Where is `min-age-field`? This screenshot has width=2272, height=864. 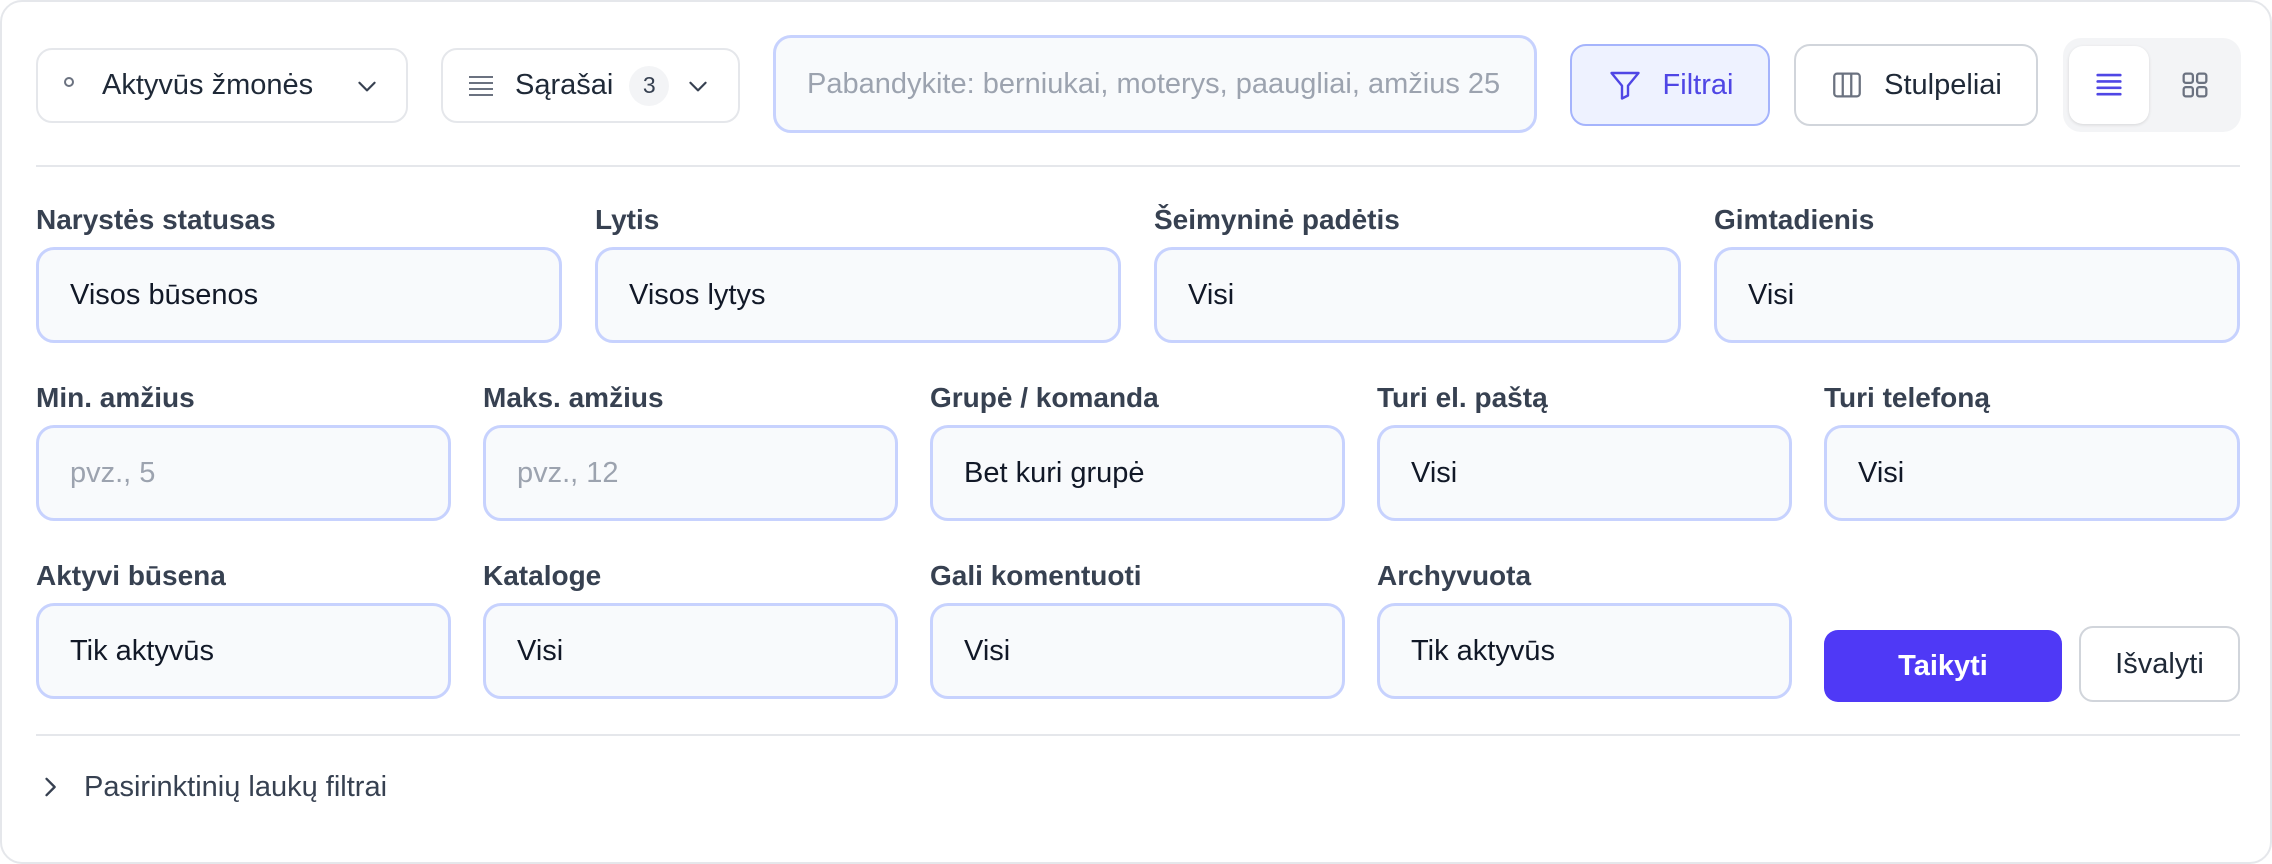
min-age-field is located at coordinates (243, 473).